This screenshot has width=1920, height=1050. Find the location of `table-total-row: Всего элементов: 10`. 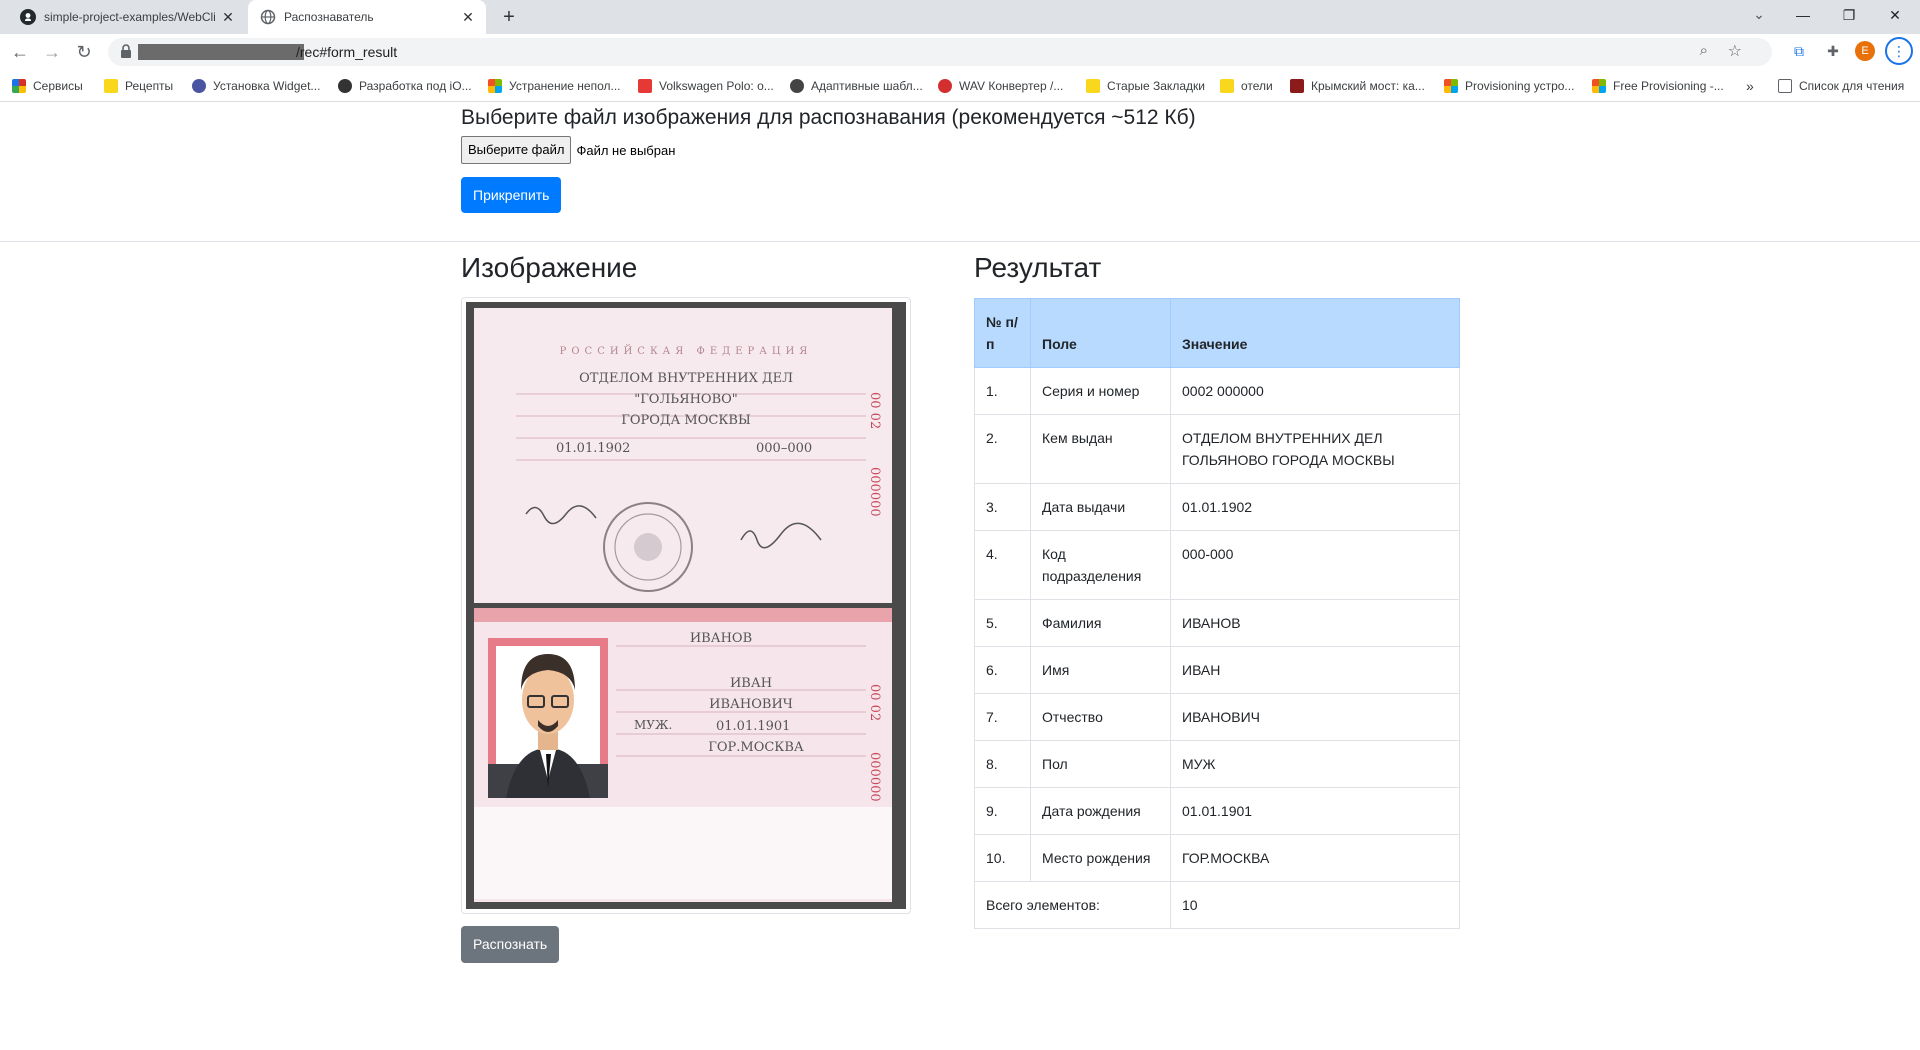

table-total-row: Всего элементов: 10 is located at coordinates (1217, 905).